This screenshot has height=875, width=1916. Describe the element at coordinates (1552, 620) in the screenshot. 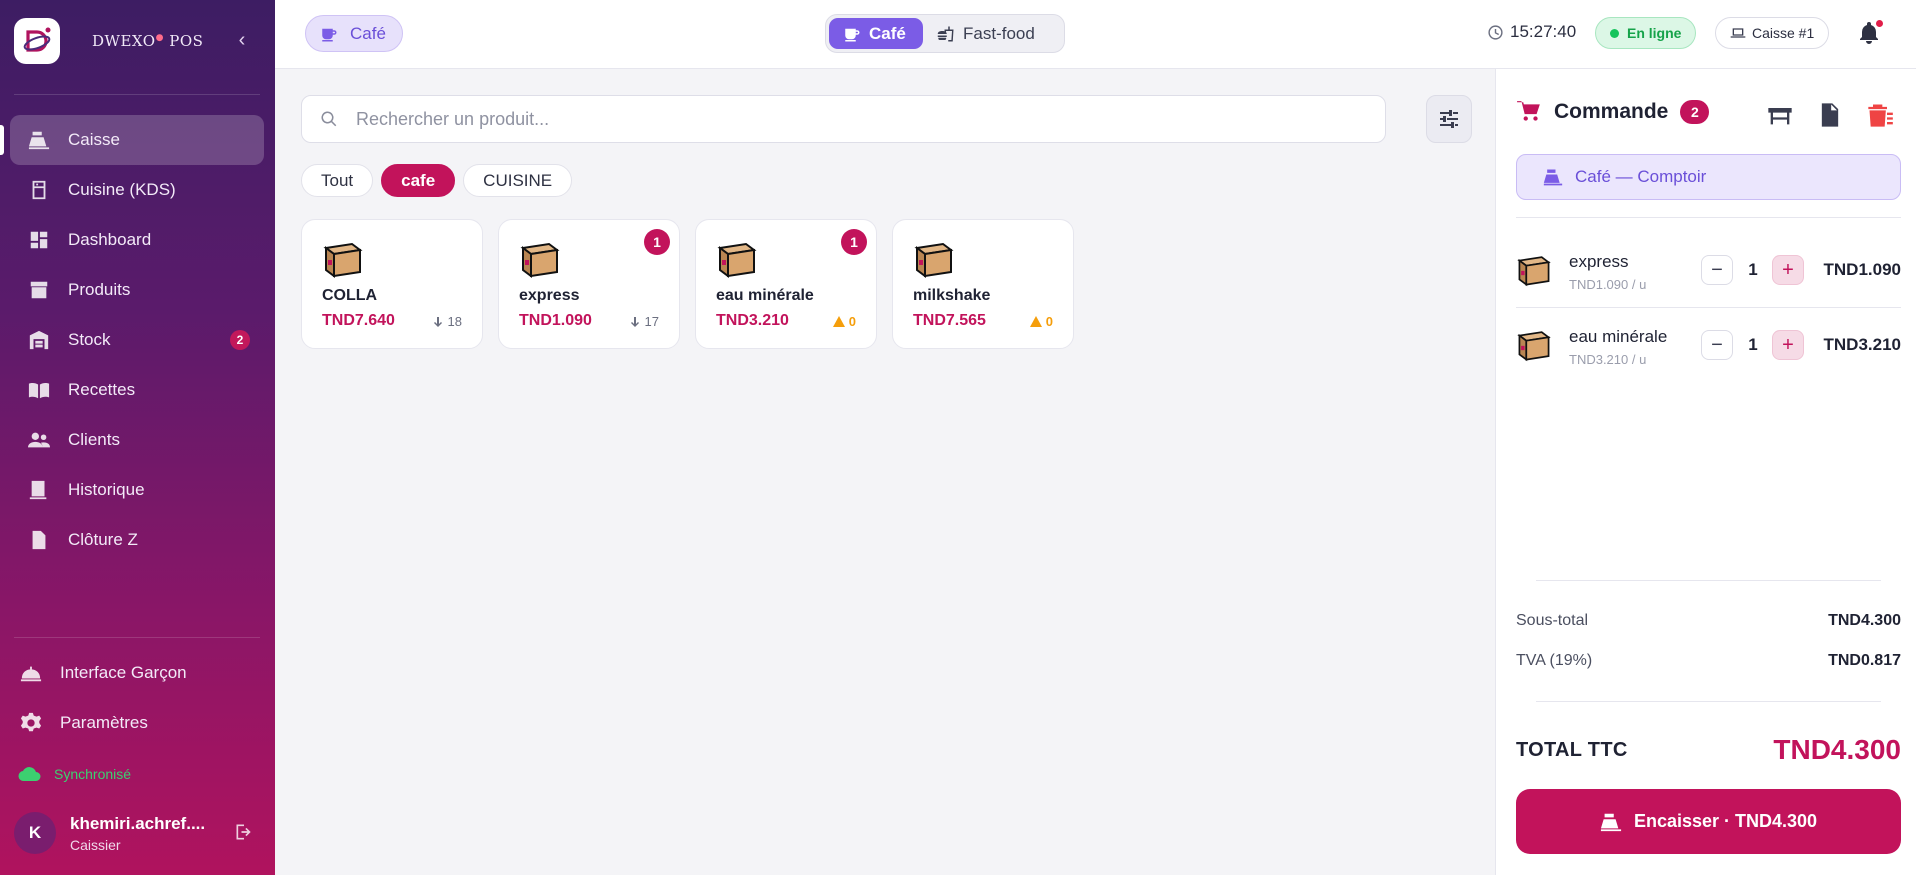

I see `subtotal-label: Sous-total` at that location.